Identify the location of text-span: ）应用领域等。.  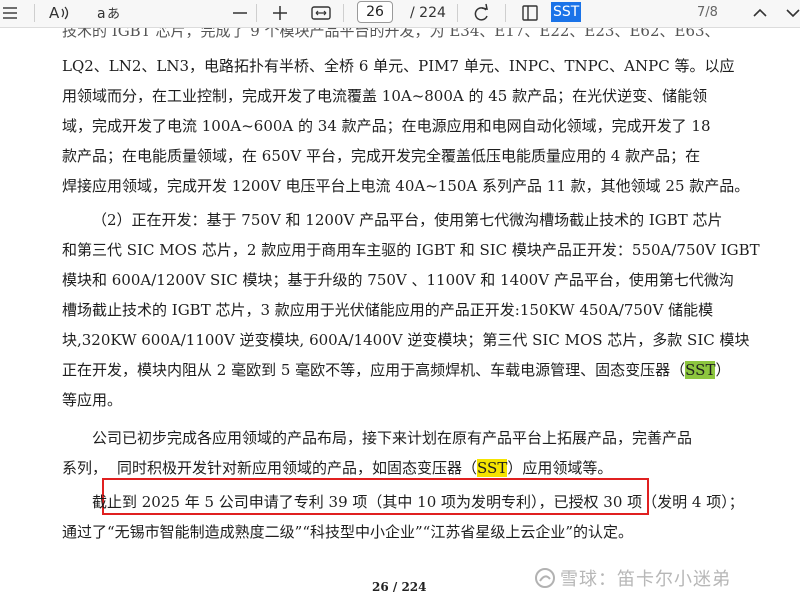
(560, 468).